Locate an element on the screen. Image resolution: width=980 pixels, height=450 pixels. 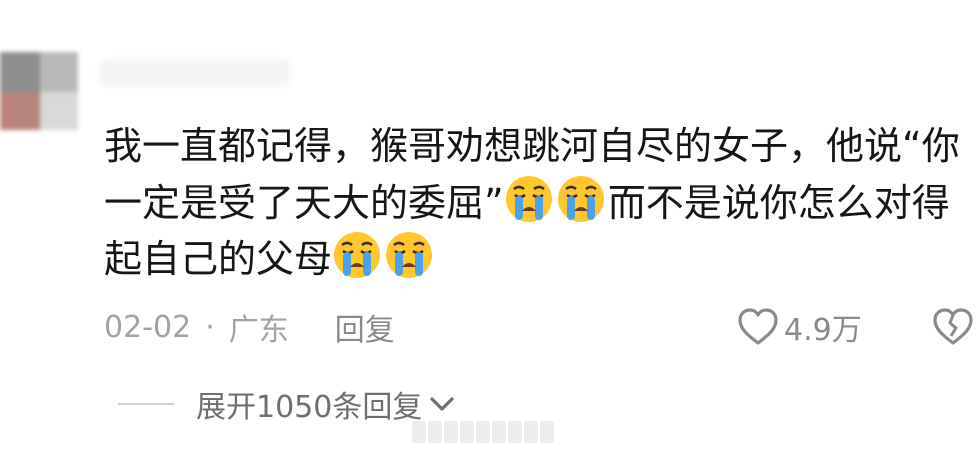
comment-line-1: 我一直都记得，猴哥劝想跳河自尽的女子，他说“你 is located at coordinates (532, 146).